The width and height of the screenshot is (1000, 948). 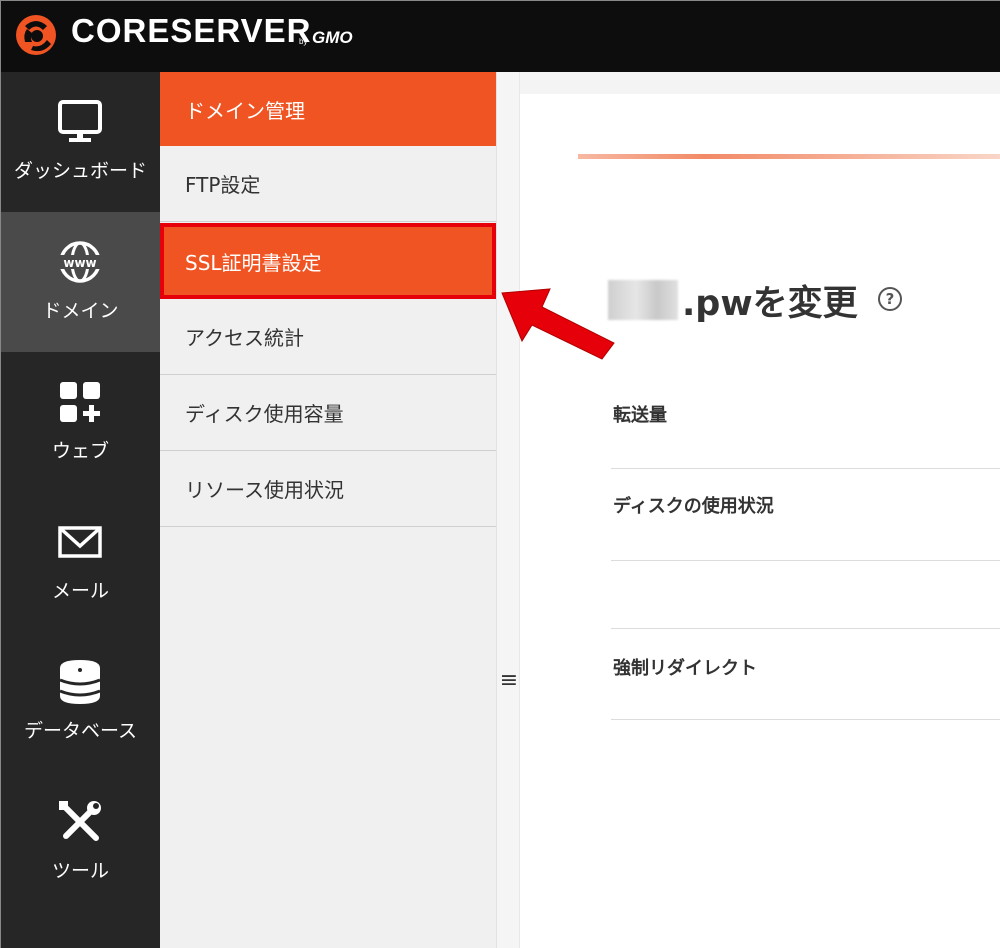 I want to click on sidebar-item-dashboard: ダッシュボード, so click(x=80, y=142).